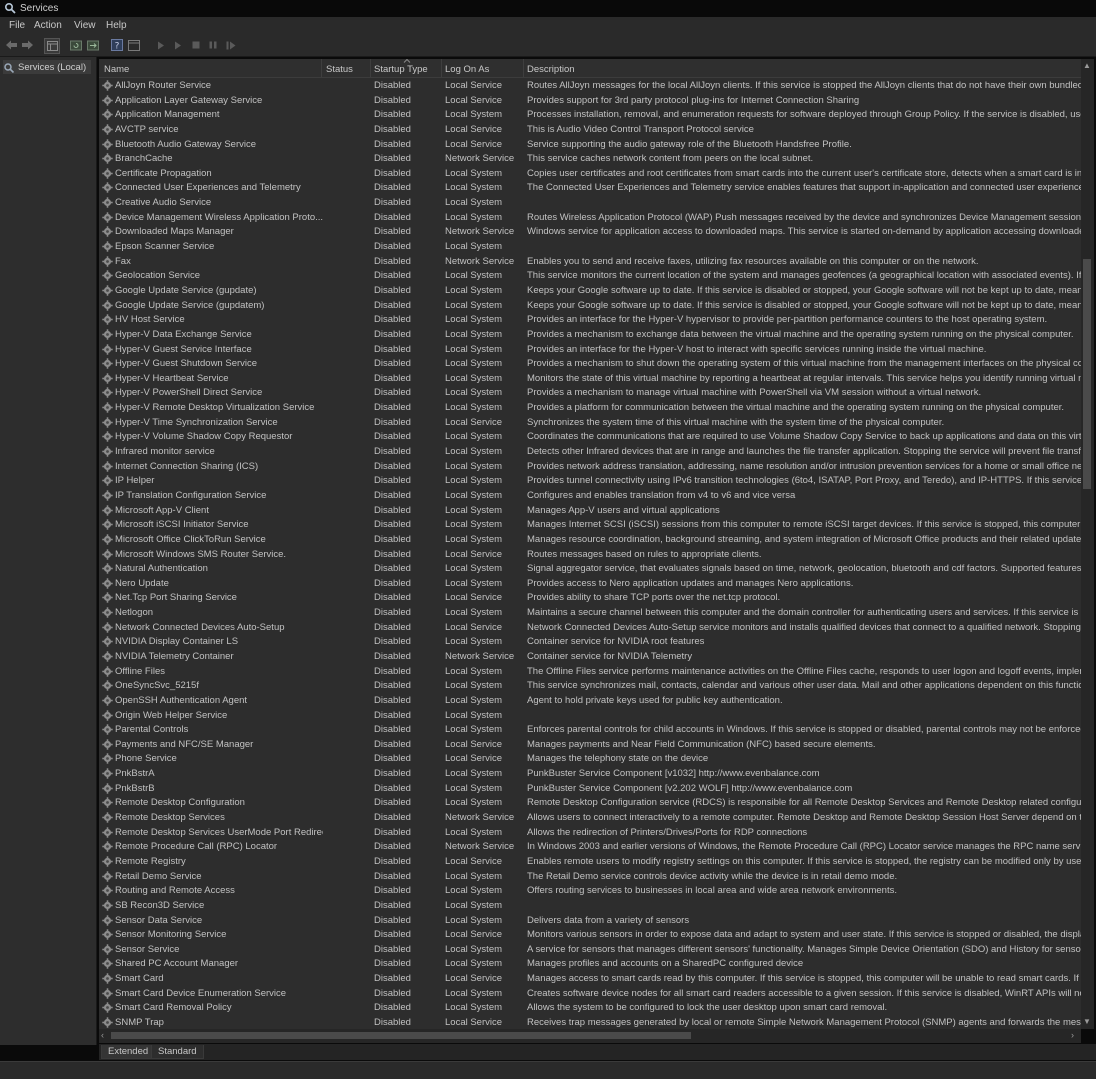 Image resolution: width=1096 pixels, height=1079 pixels. I want to click on start-service-icon, so click(161, 45).